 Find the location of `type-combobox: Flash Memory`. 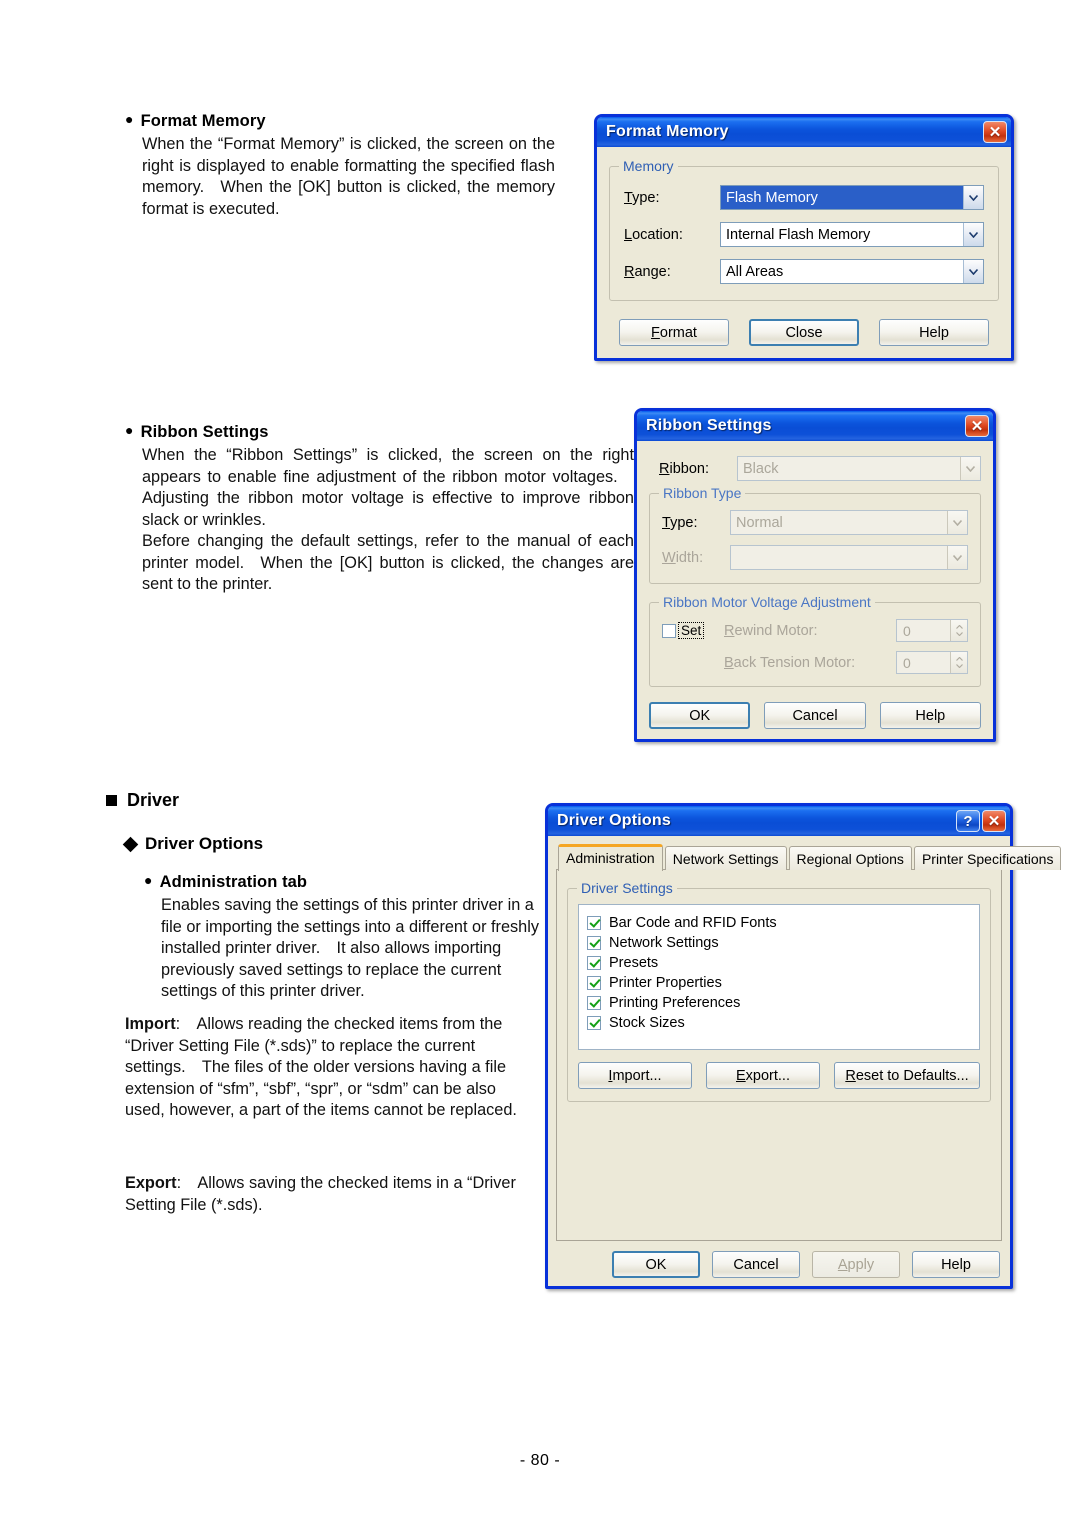

type-combobox: Flash Memory is located at coordinates (852, 197).